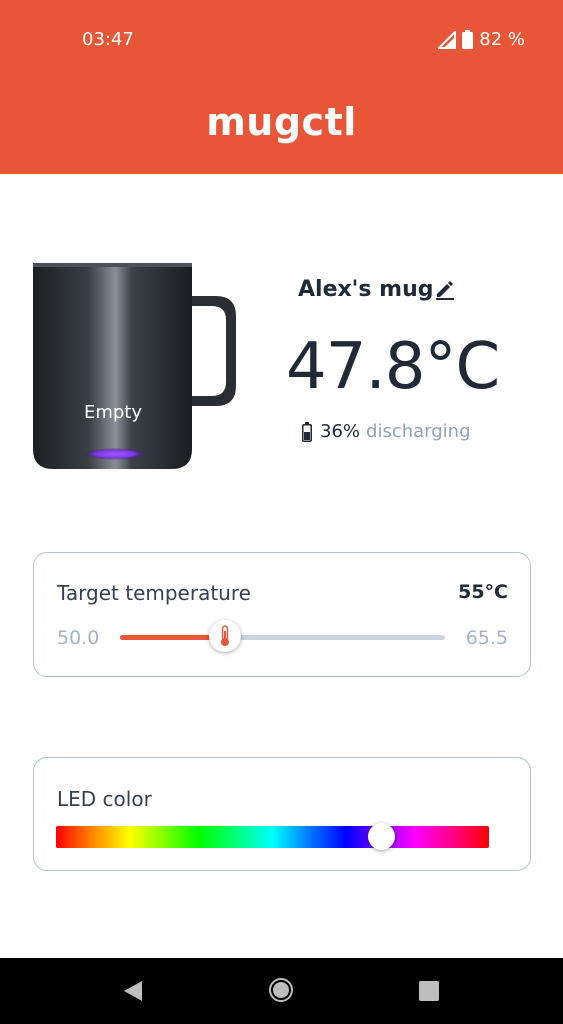 The height and width of the screenshot is (1024, 563). What do you see at coordinates (108, 39) in the screenshot?
I see `status-time: 03:47` at bounding box center [108, 39].